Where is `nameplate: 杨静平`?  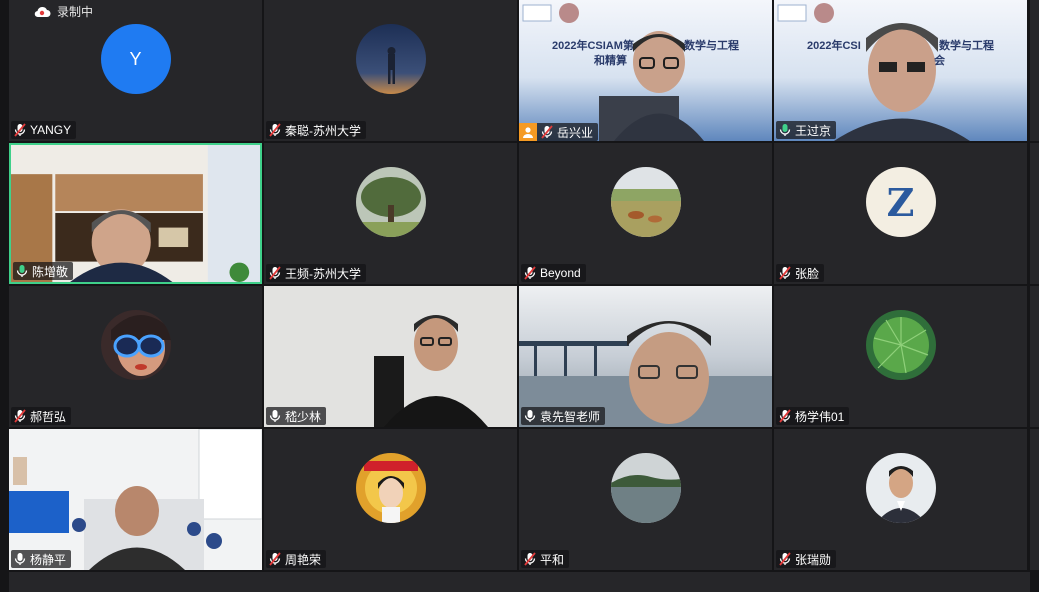 nameplate: 杨静平 is located at coordinates (41, 559).